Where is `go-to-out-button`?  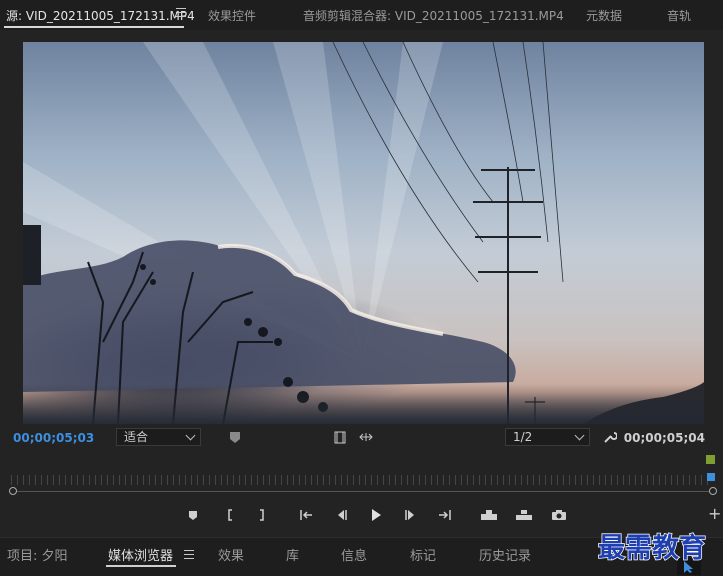 go-to-out-button is located at coordinates (445, 515).